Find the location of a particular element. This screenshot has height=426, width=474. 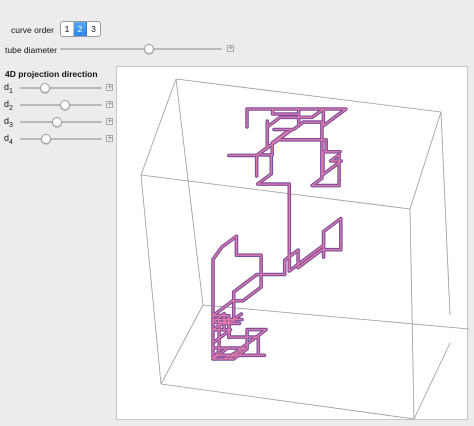

curve-order-option-2: 2 is located at coordinates (80, 29).